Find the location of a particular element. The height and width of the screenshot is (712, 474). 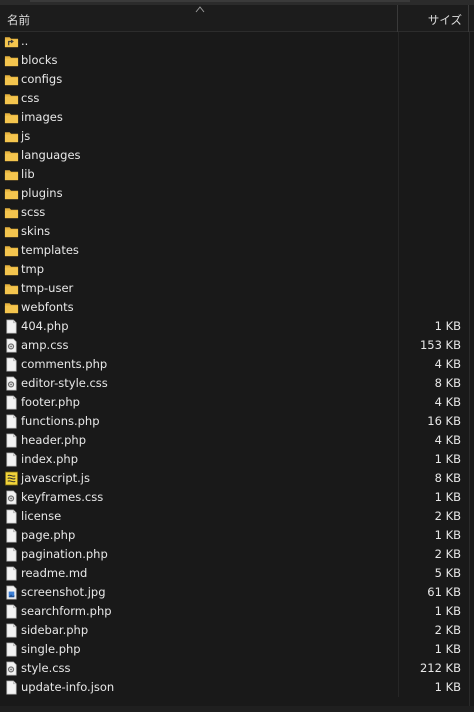

file-row: templates is located at coordinates (237, 250).